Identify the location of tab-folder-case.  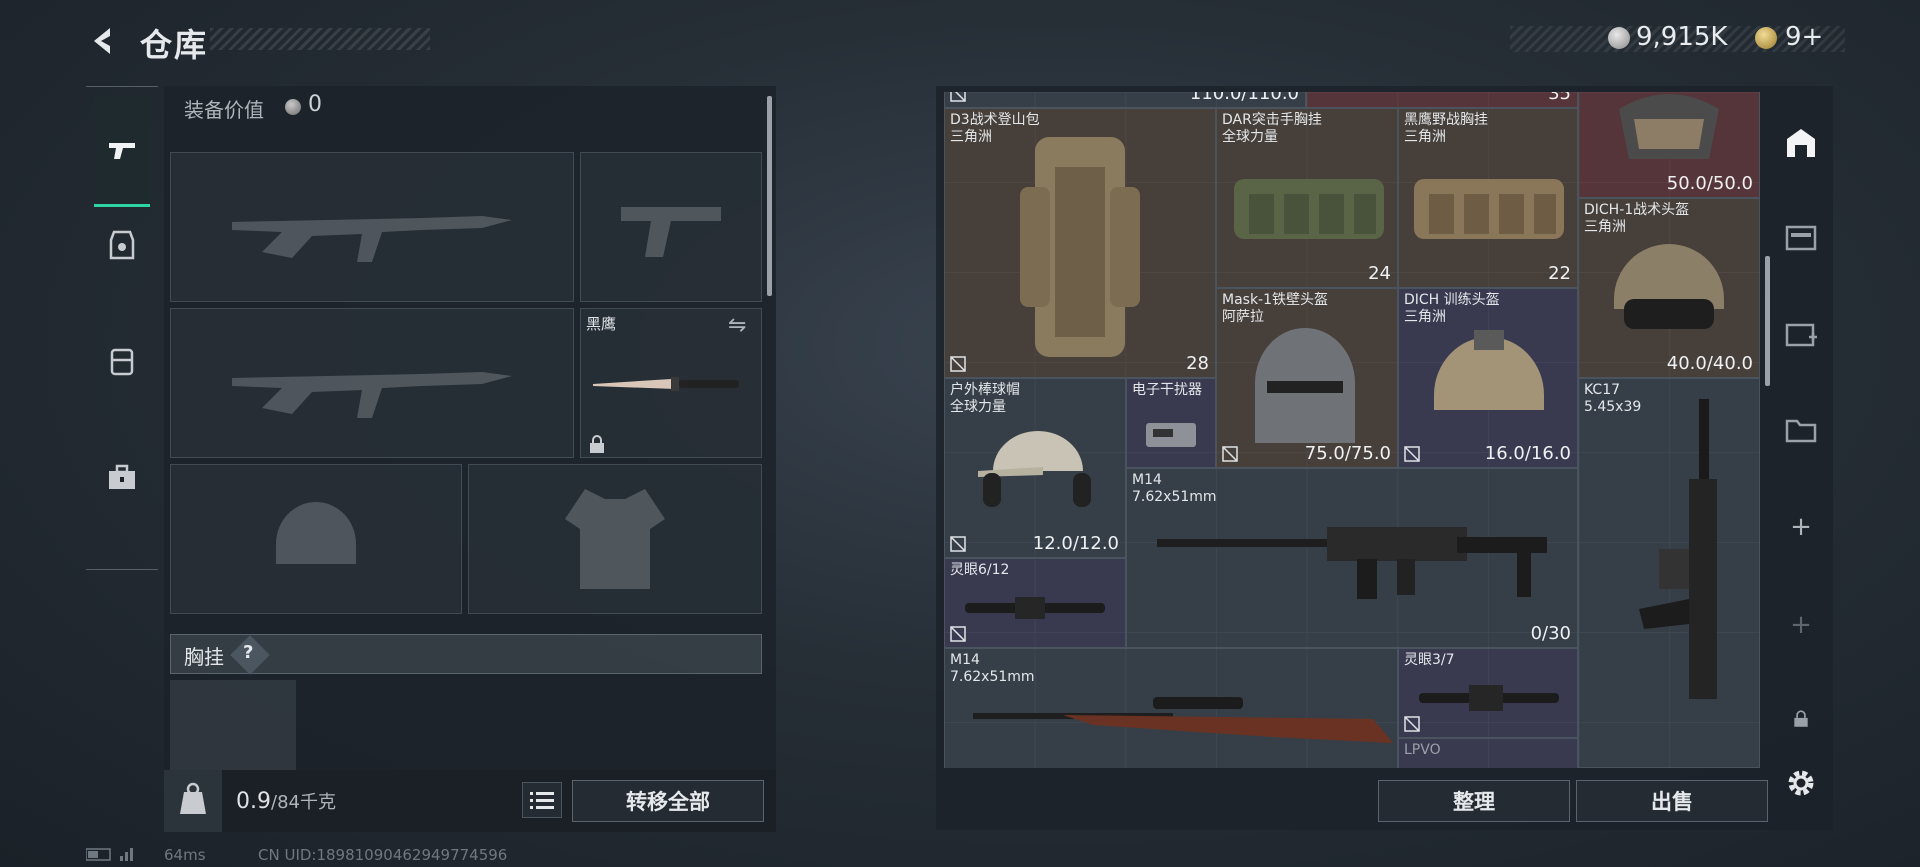
(1801, 429).